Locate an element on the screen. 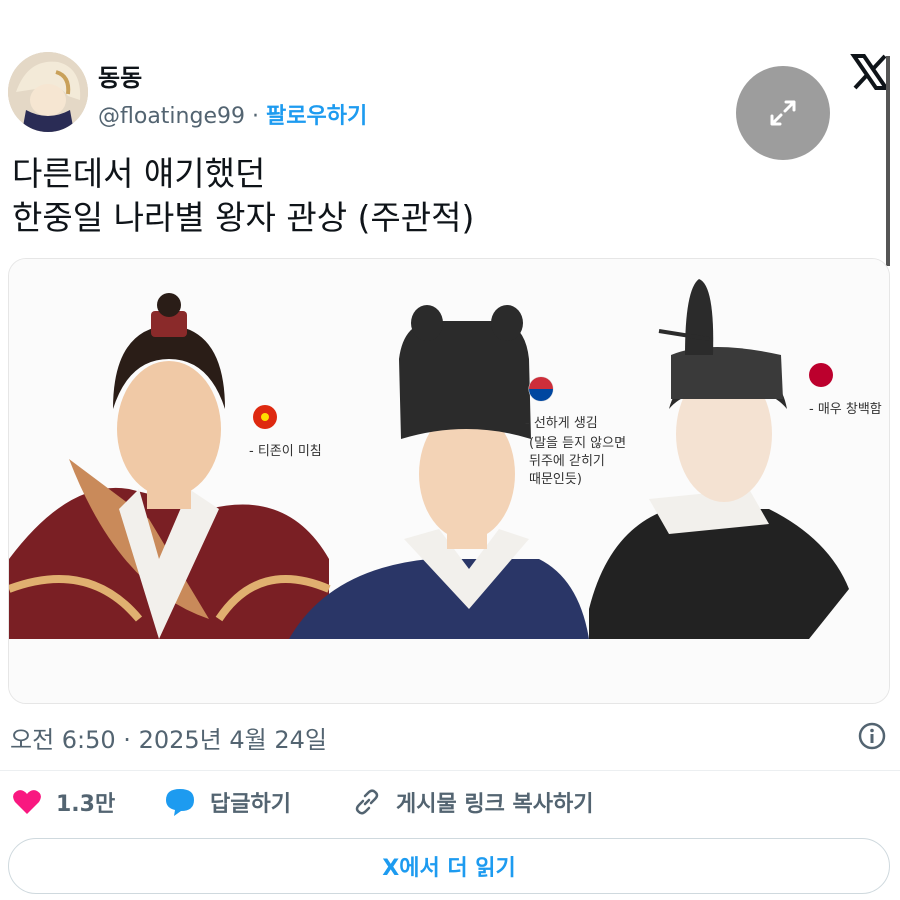 This screenshot has width=900, height=900. avatar is located at coordinates (48, 92).